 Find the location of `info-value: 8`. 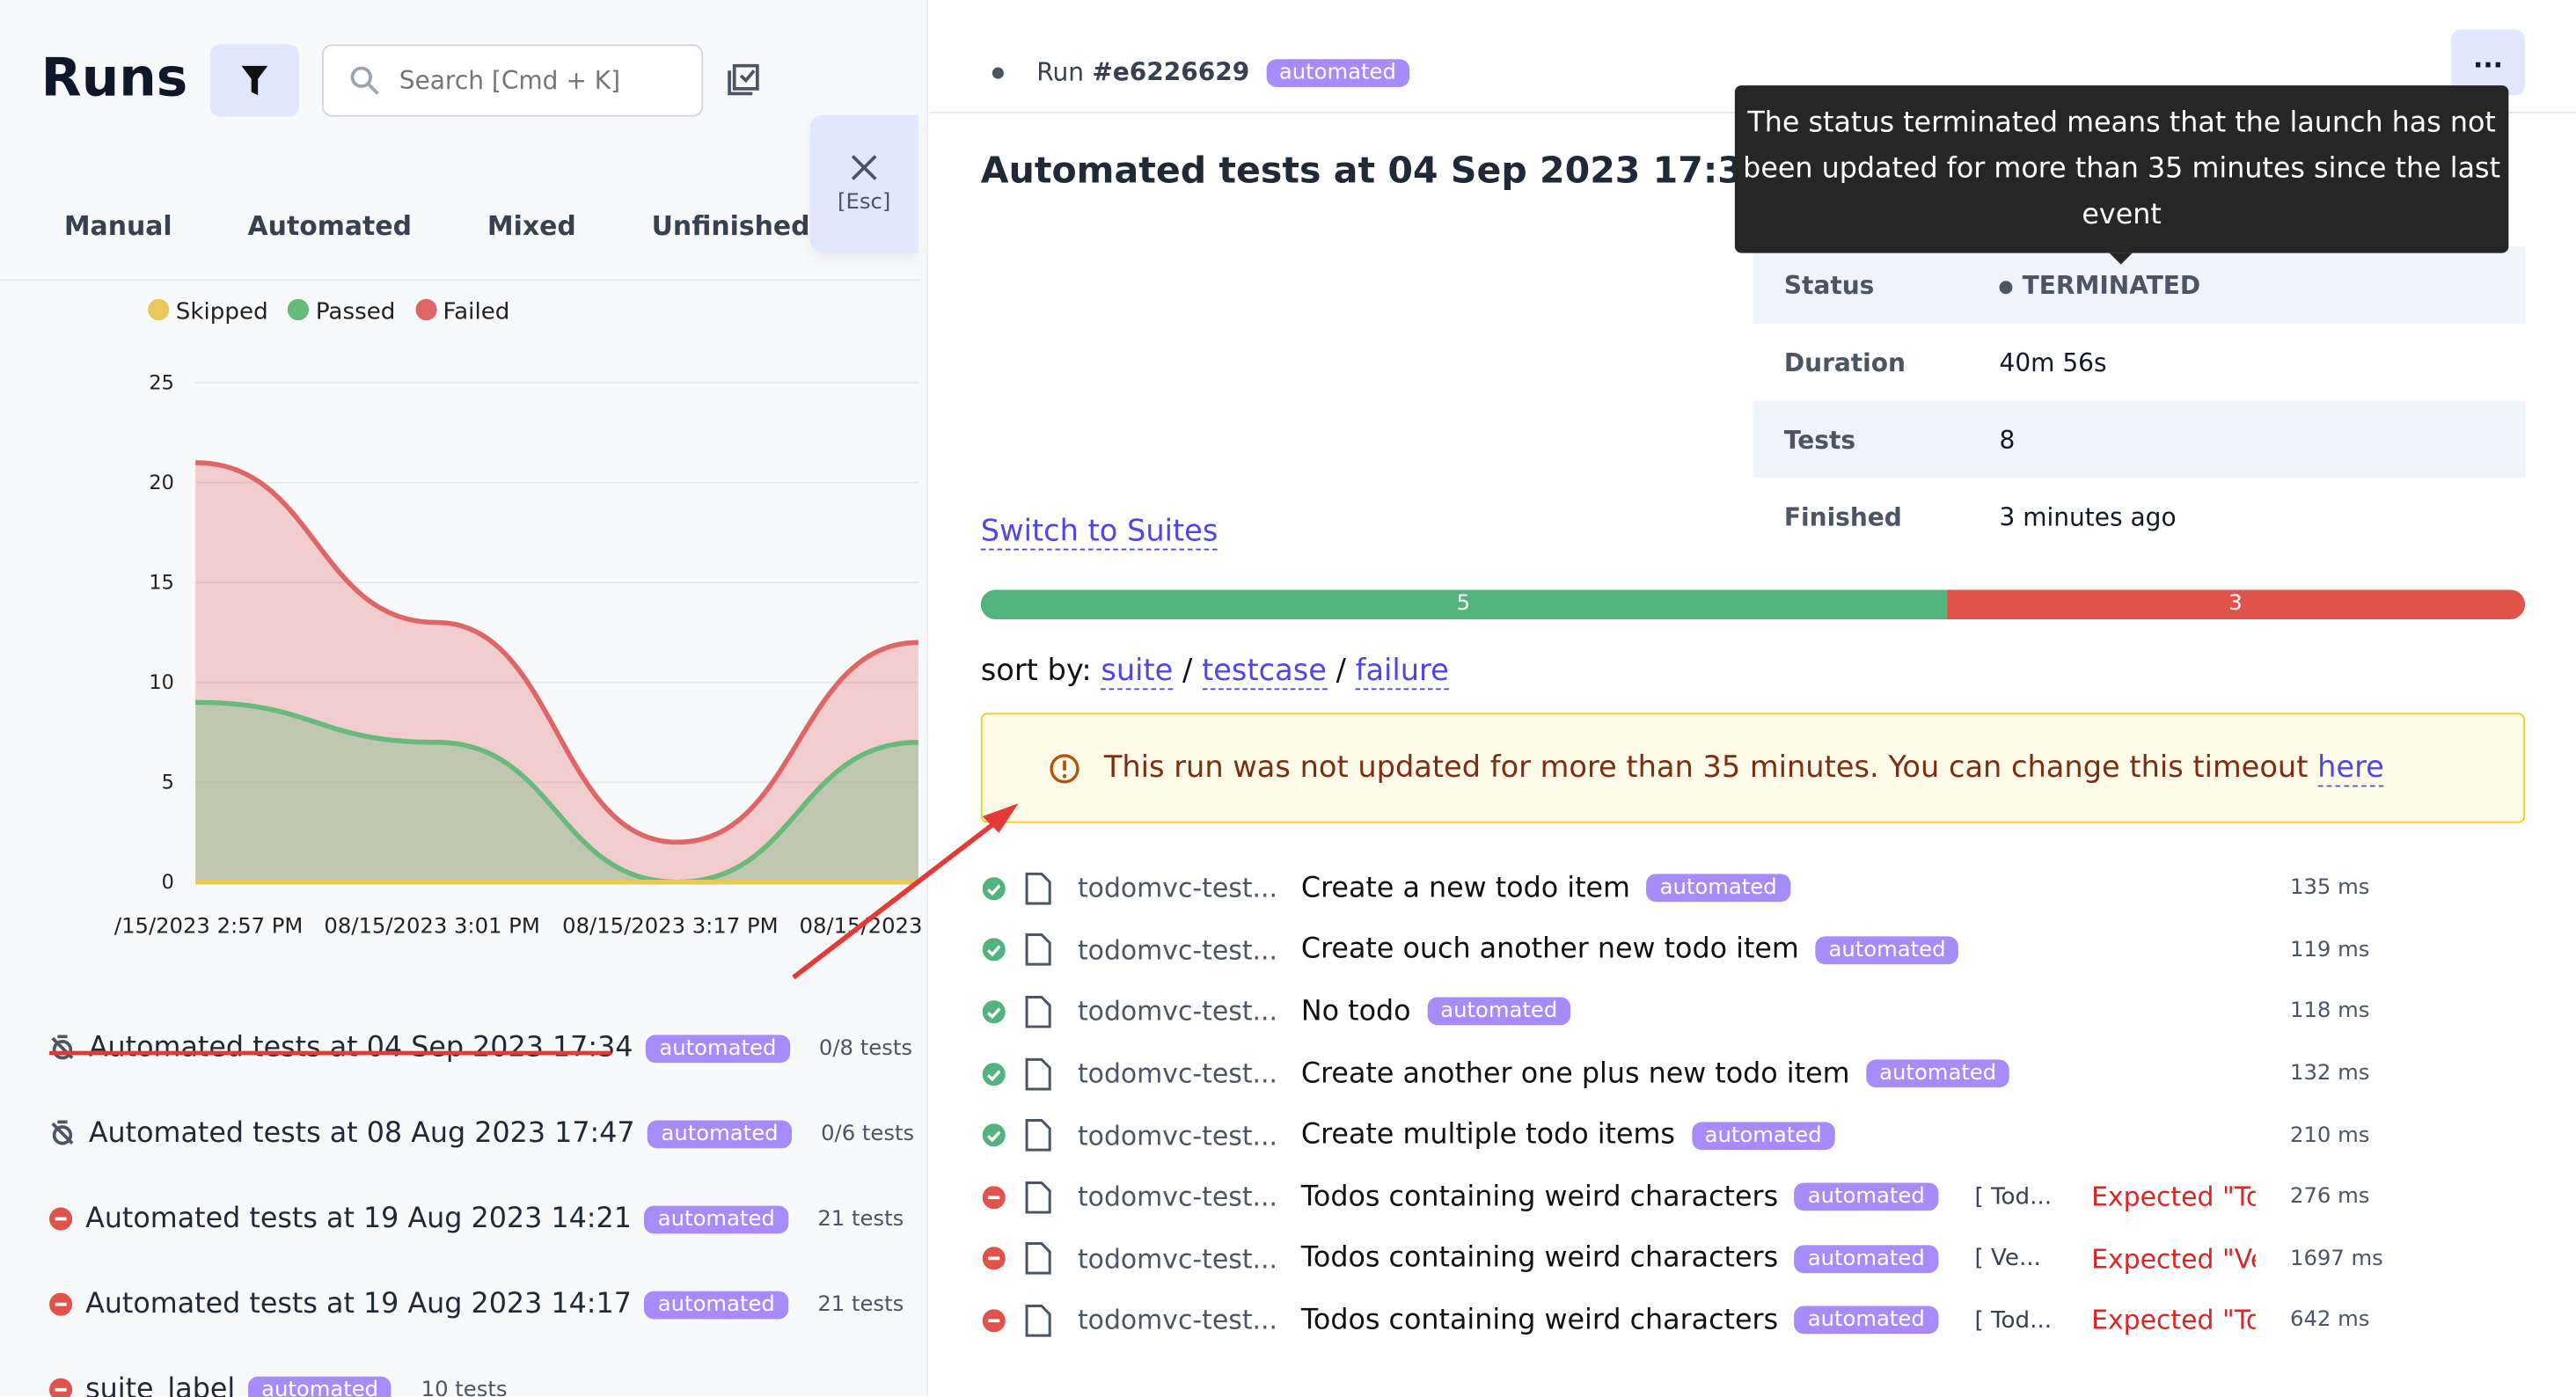

info-value: 8 is located at coordinates (2007, 439).